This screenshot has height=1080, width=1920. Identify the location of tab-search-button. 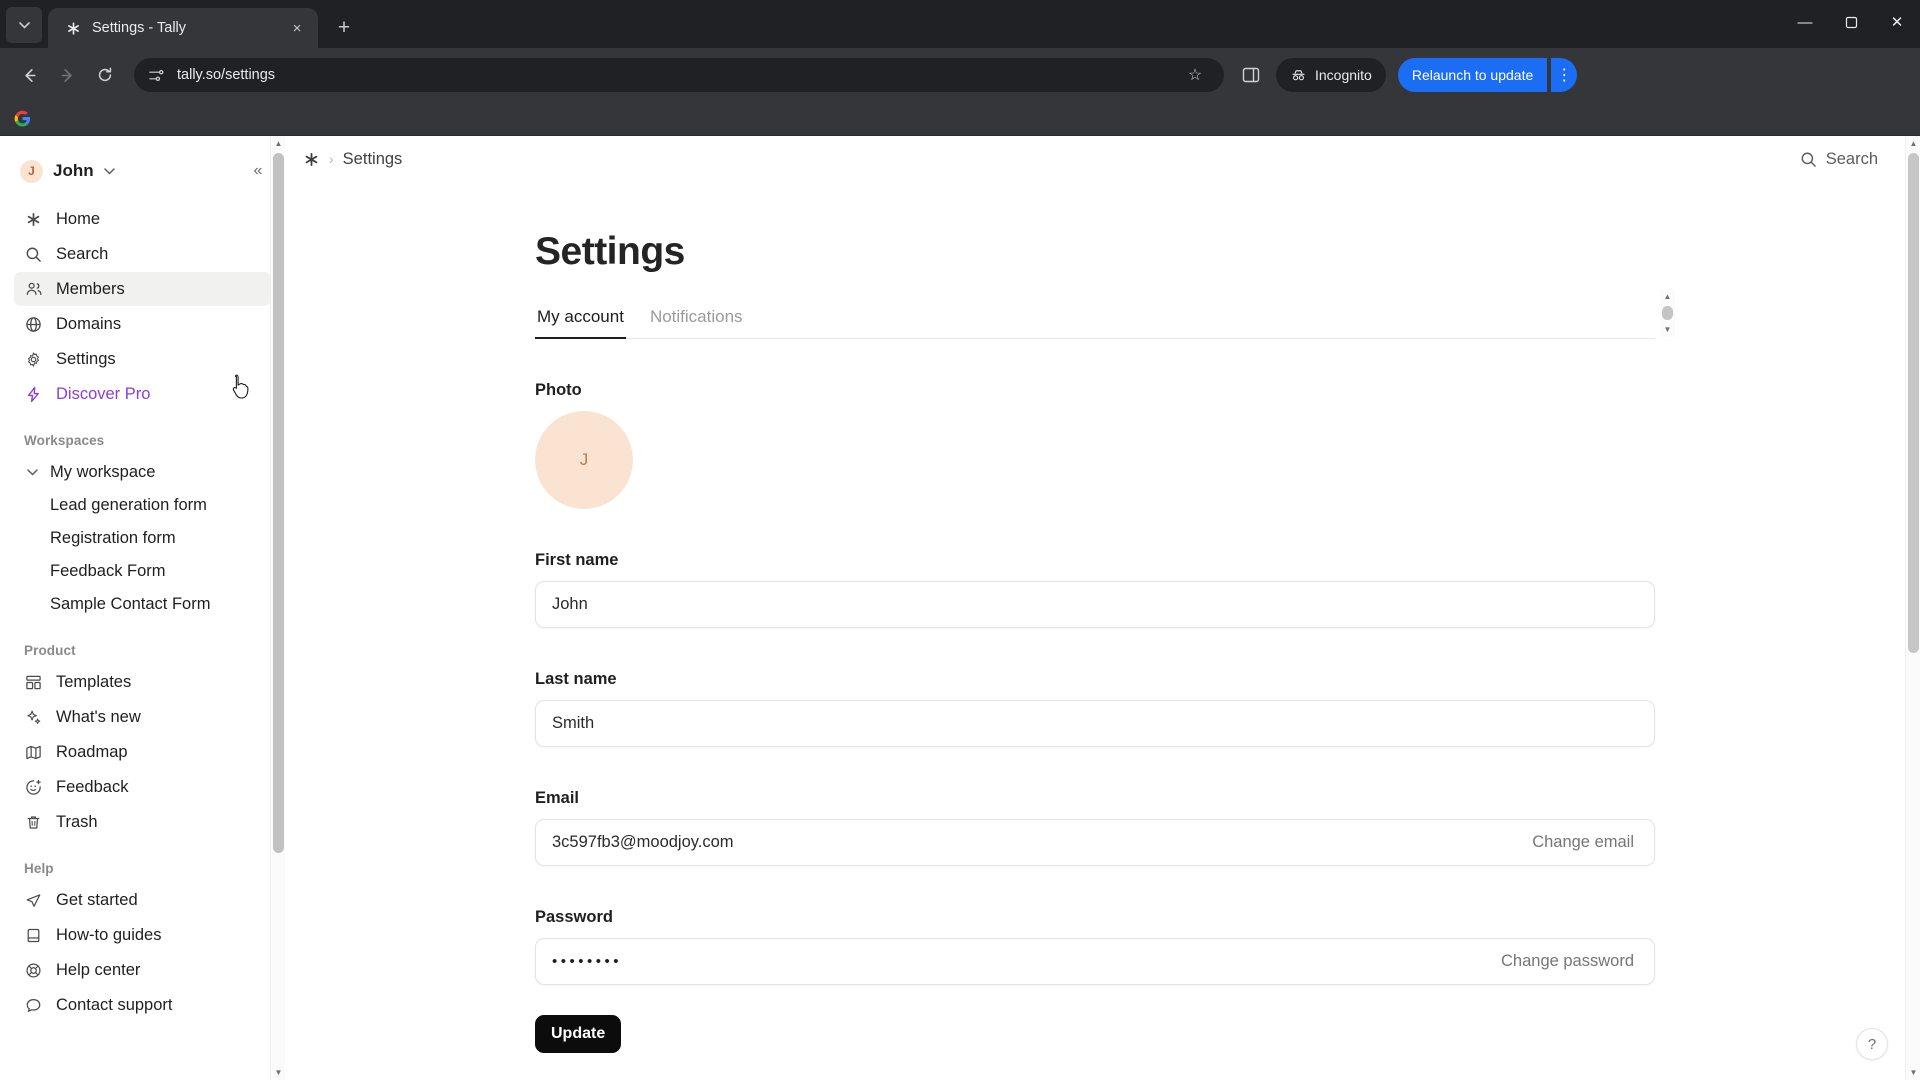
(24, 25).